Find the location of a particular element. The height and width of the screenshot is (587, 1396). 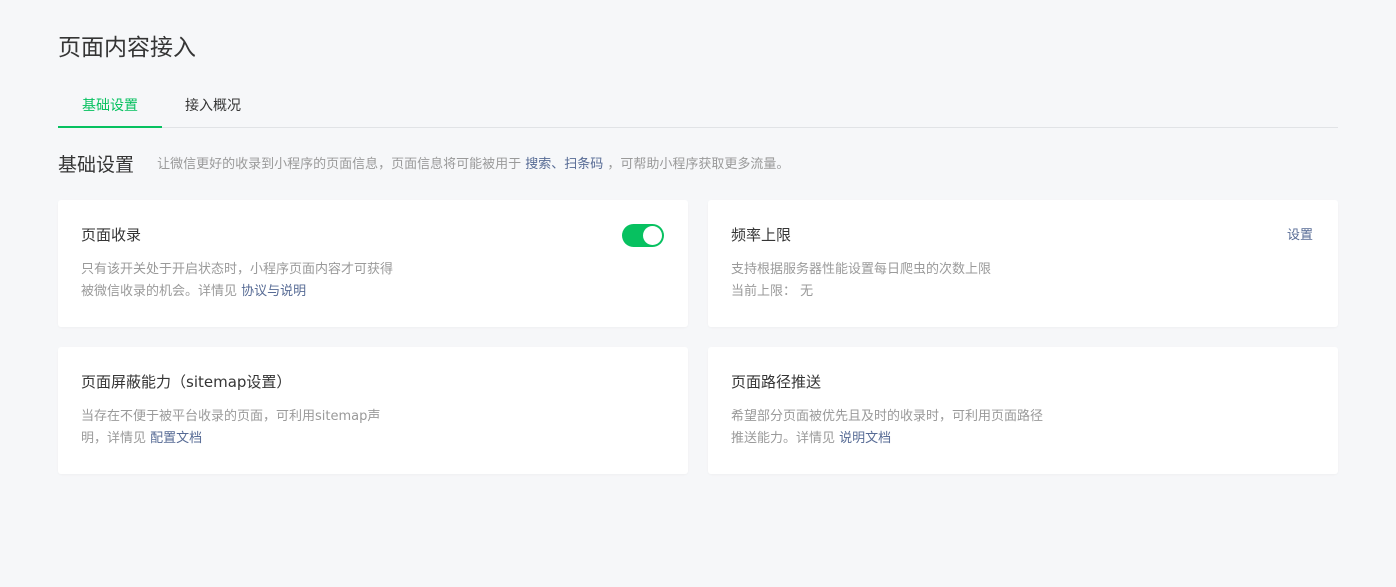

card-desc-text: 明，详情见 is located at coordinates (114, 438).